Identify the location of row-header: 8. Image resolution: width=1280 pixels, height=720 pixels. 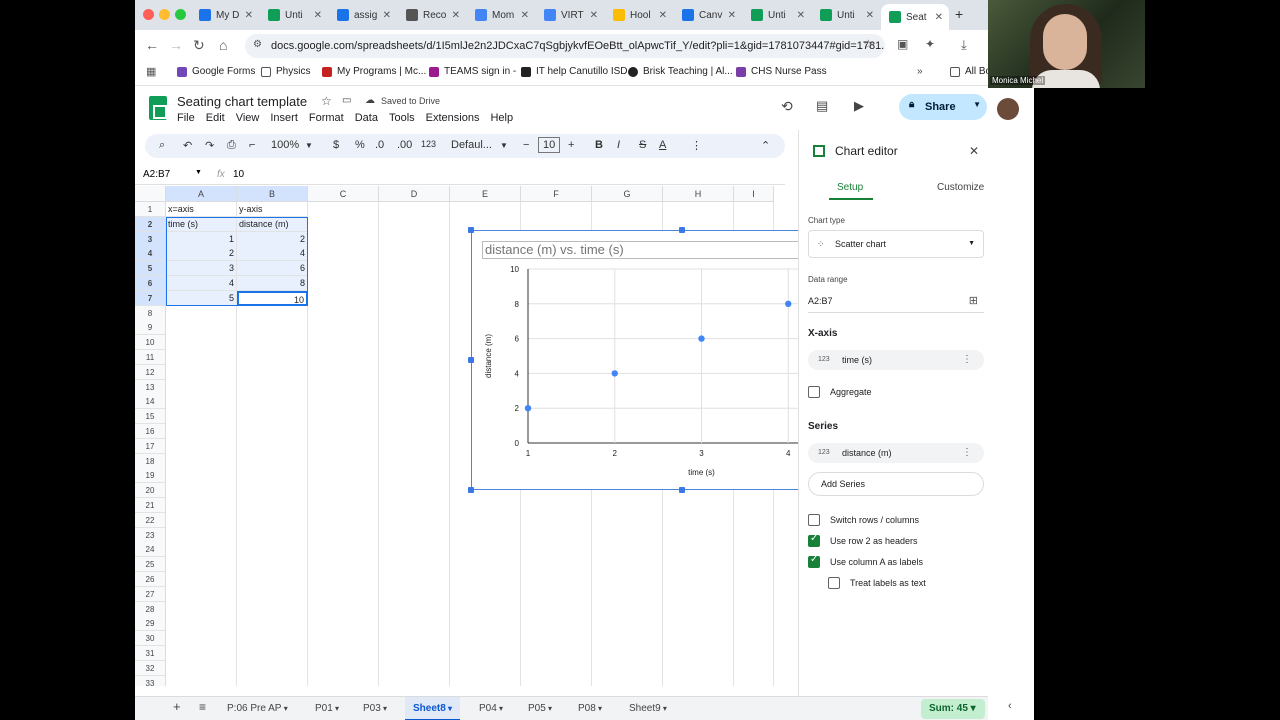
(150, 313).